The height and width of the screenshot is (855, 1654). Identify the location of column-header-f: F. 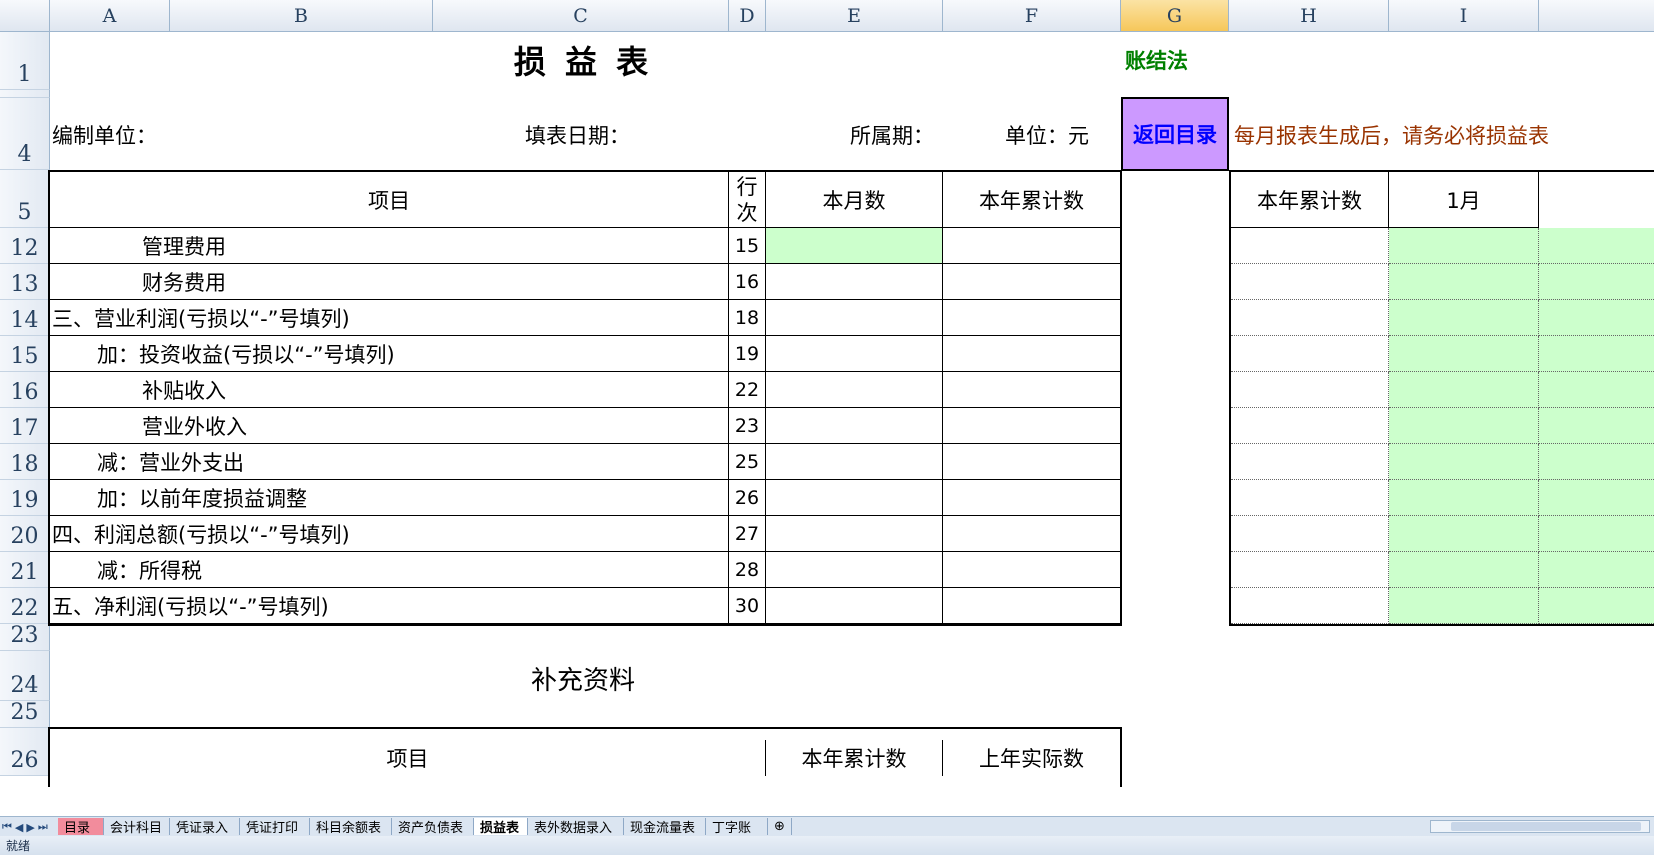
(1032, 16).